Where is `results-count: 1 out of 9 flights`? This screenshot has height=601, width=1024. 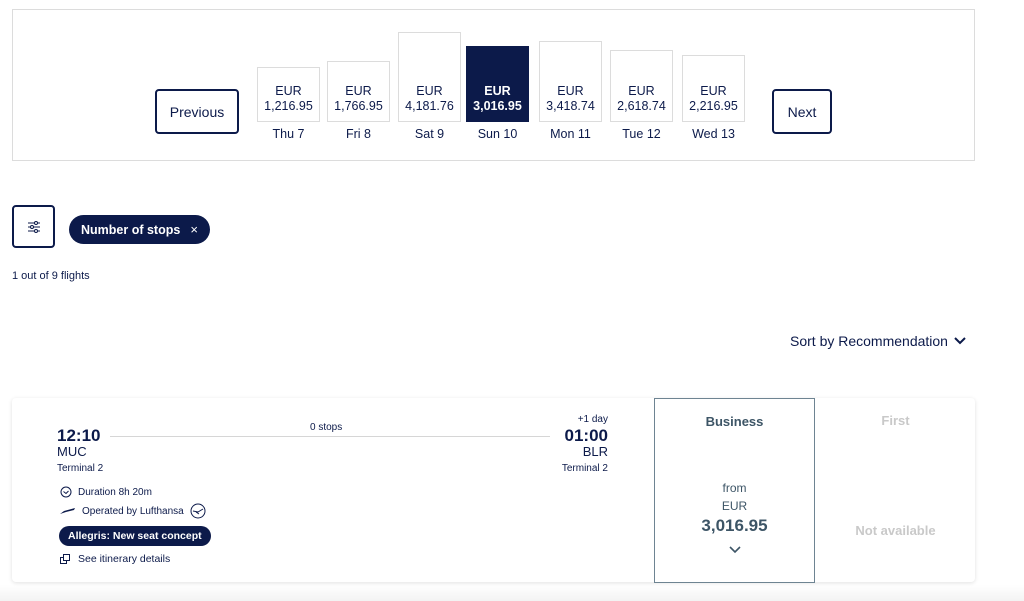 results-count: 1 out of 9 flights is located at coordinates (51, 276).